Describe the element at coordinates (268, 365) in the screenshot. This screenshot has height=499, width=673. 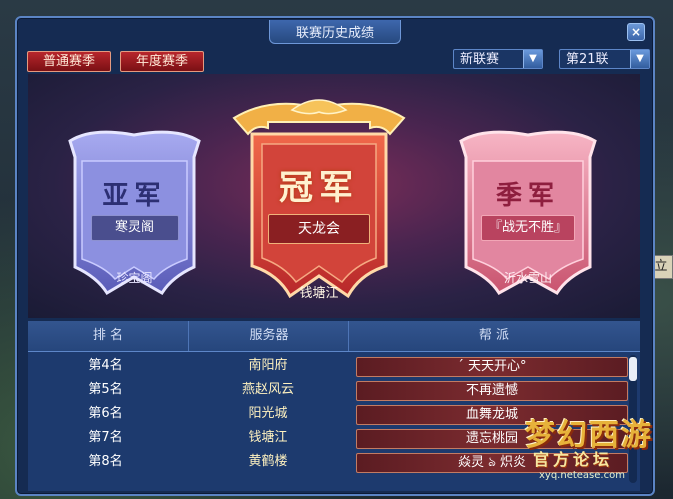
I see `row-server: 南阳府` at that location.